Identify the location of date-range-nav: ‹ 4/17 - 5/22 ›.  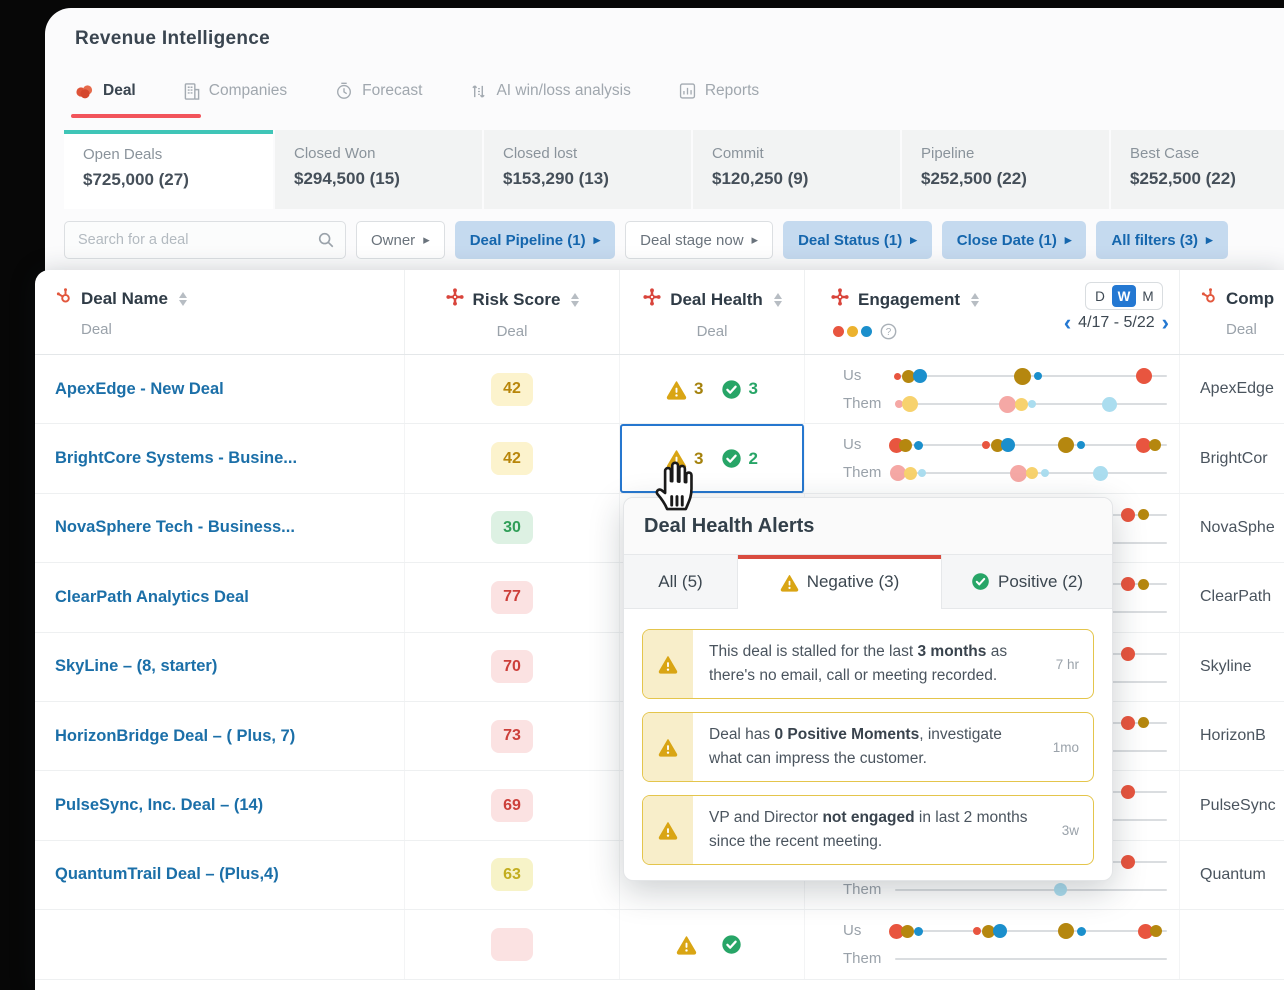
(1116, 323).